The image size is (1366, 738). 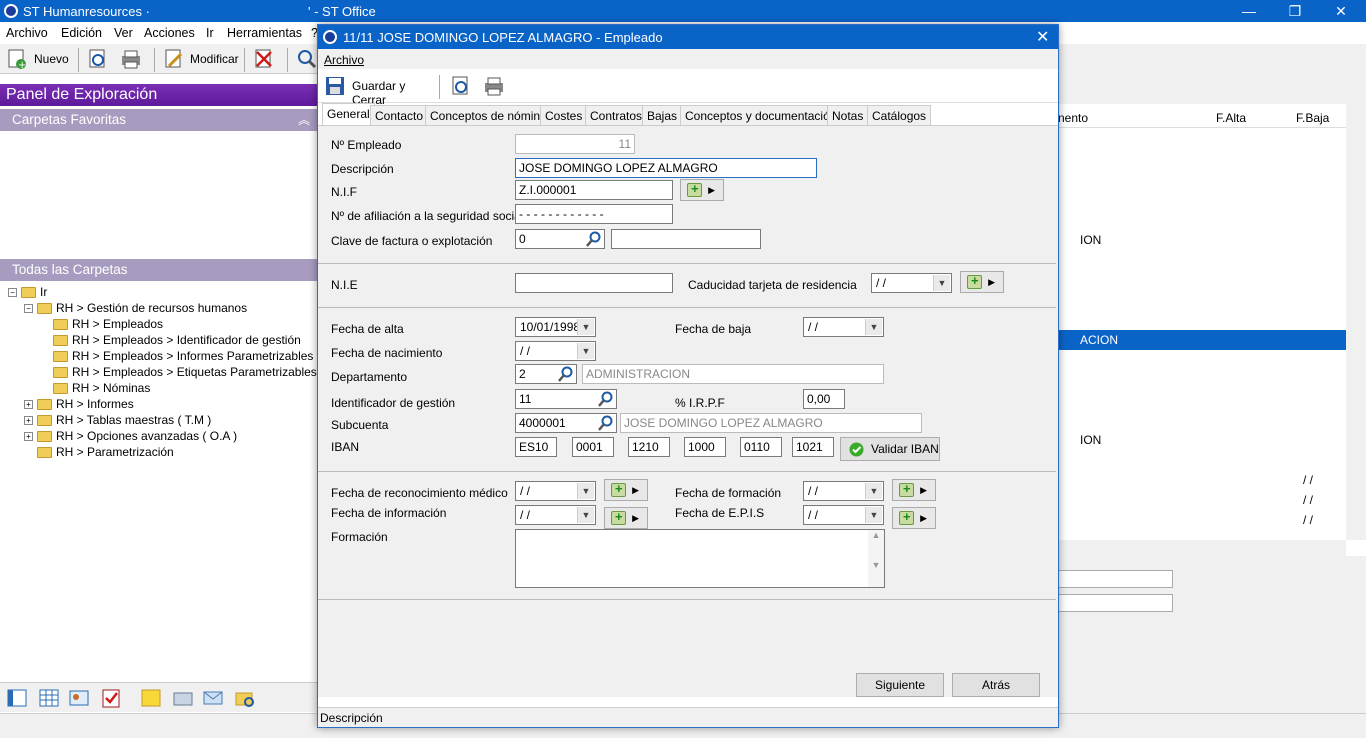 What do you see at coordinates (594, 214) in the screenshot?
I see `afiliacion-field: - - - - - - - - - - - -` at bounding box center [594, 214].